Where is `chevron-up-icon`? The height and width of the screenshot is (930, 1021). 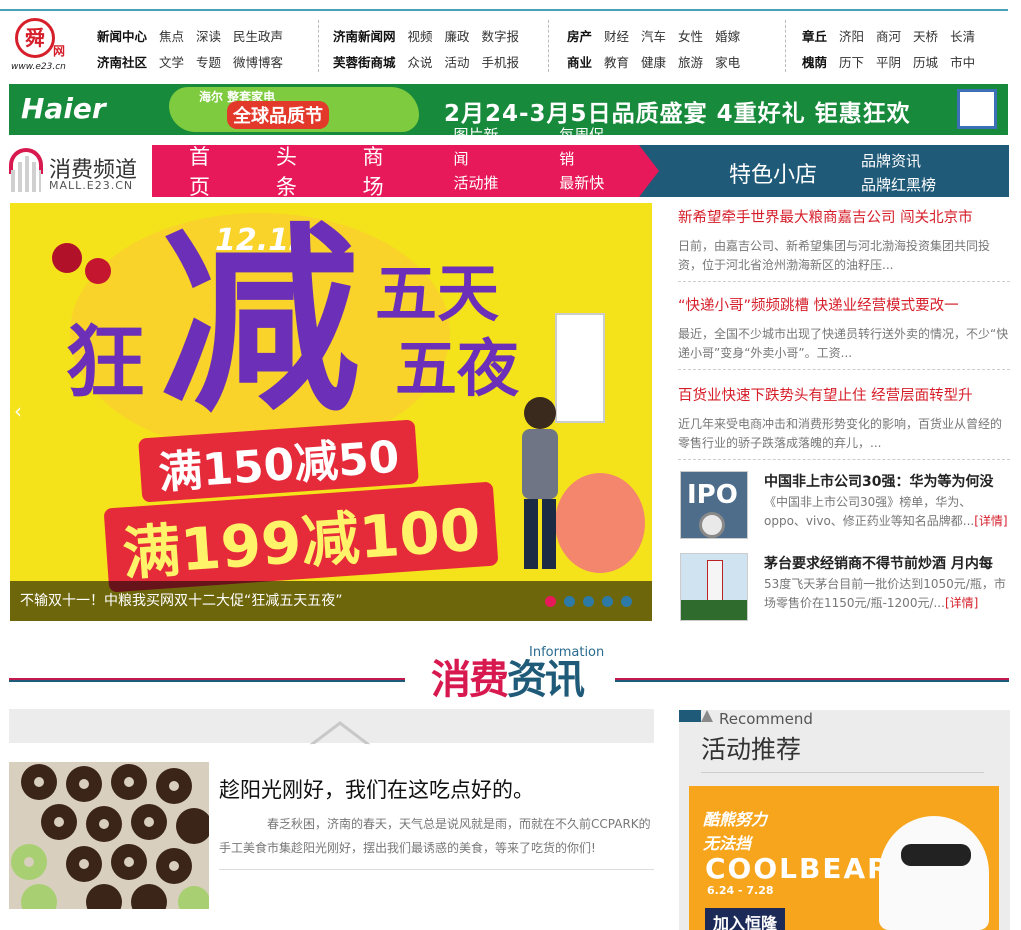
chevron-up-icon is located at coordinates (340, 732).